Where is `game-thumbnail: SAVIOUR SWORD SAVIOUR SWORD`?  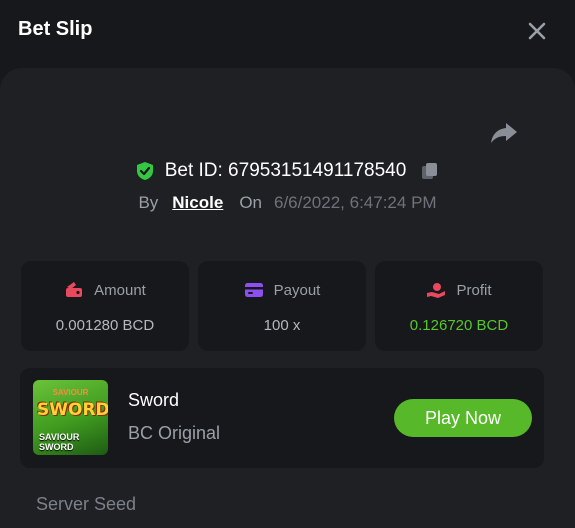
game-thumbnail: SAVIOUR SWORD SAVIOUR SWORD is located at coordinates (70, 417).